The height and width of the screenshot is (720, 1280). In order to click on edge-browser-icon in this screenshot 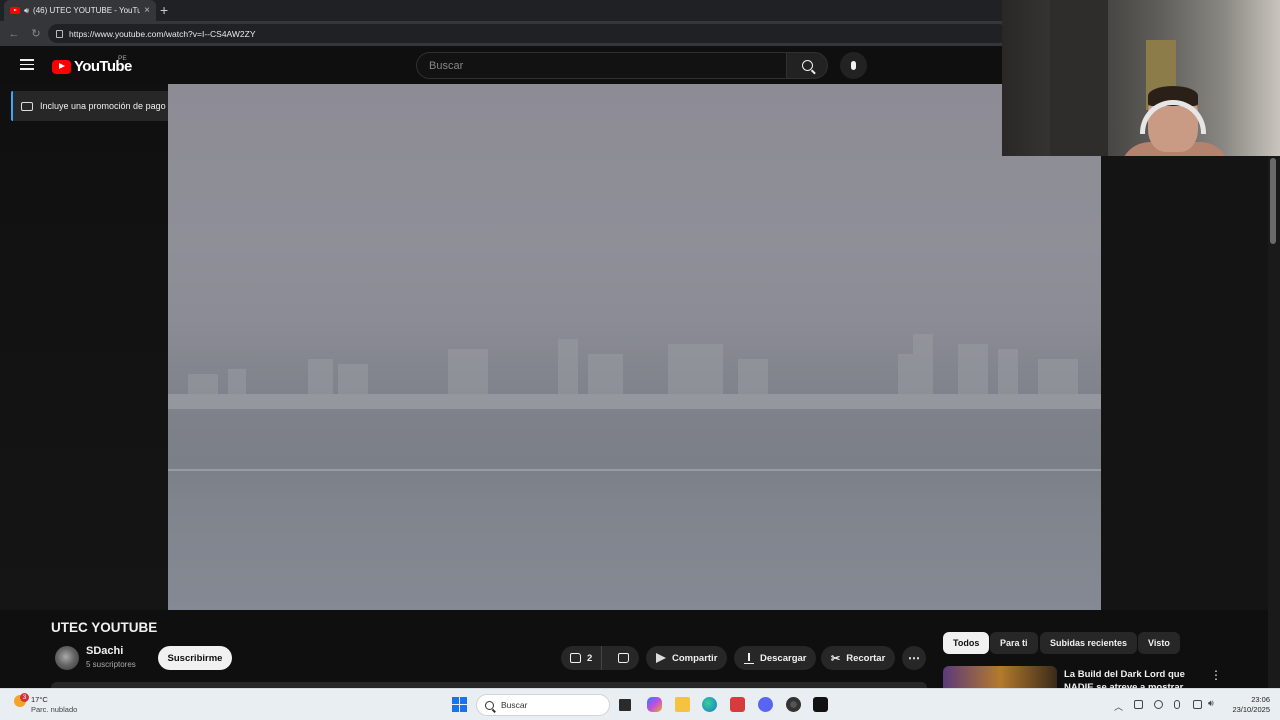, I will do `click(709, 704)`.